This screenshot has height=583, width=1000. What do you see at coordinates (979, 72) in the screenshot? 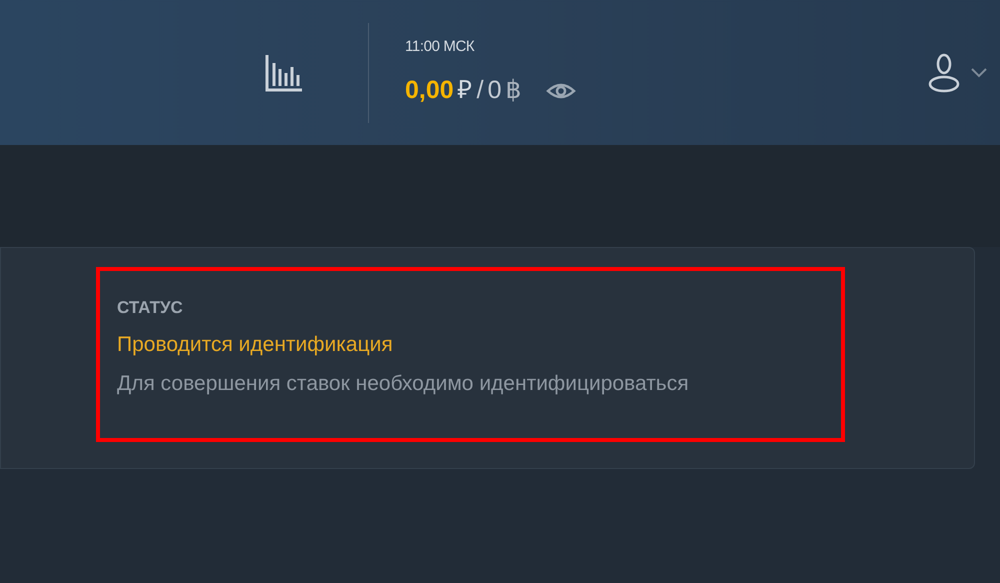
I see `chevron-down-icon` at bounding box center [979, 72].